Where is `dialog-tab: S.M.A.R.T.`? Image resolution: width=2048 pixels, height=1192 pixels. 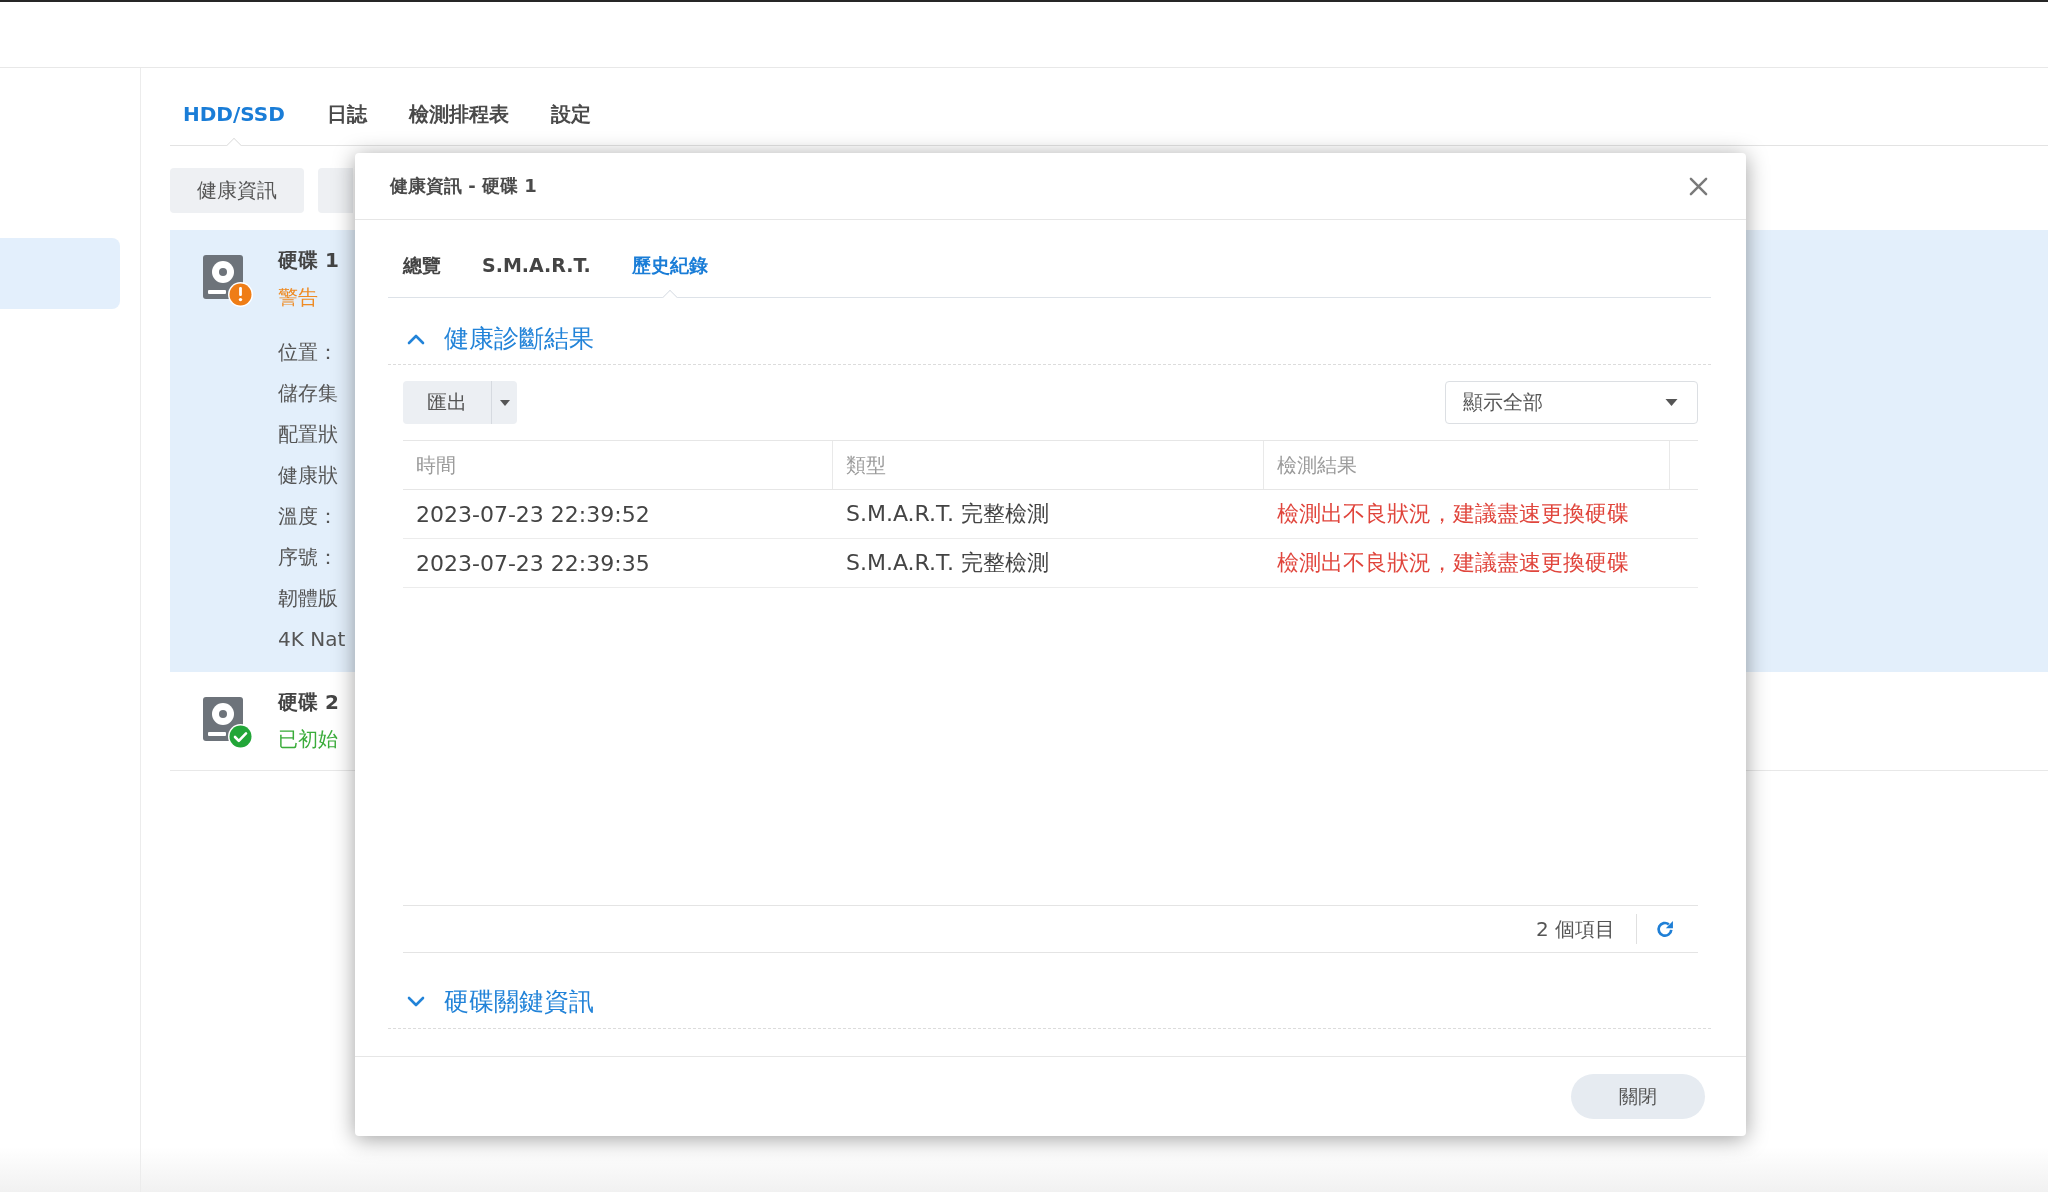 dialog-tab: S.M.A.R.T. is located at coordinates (536, 272).